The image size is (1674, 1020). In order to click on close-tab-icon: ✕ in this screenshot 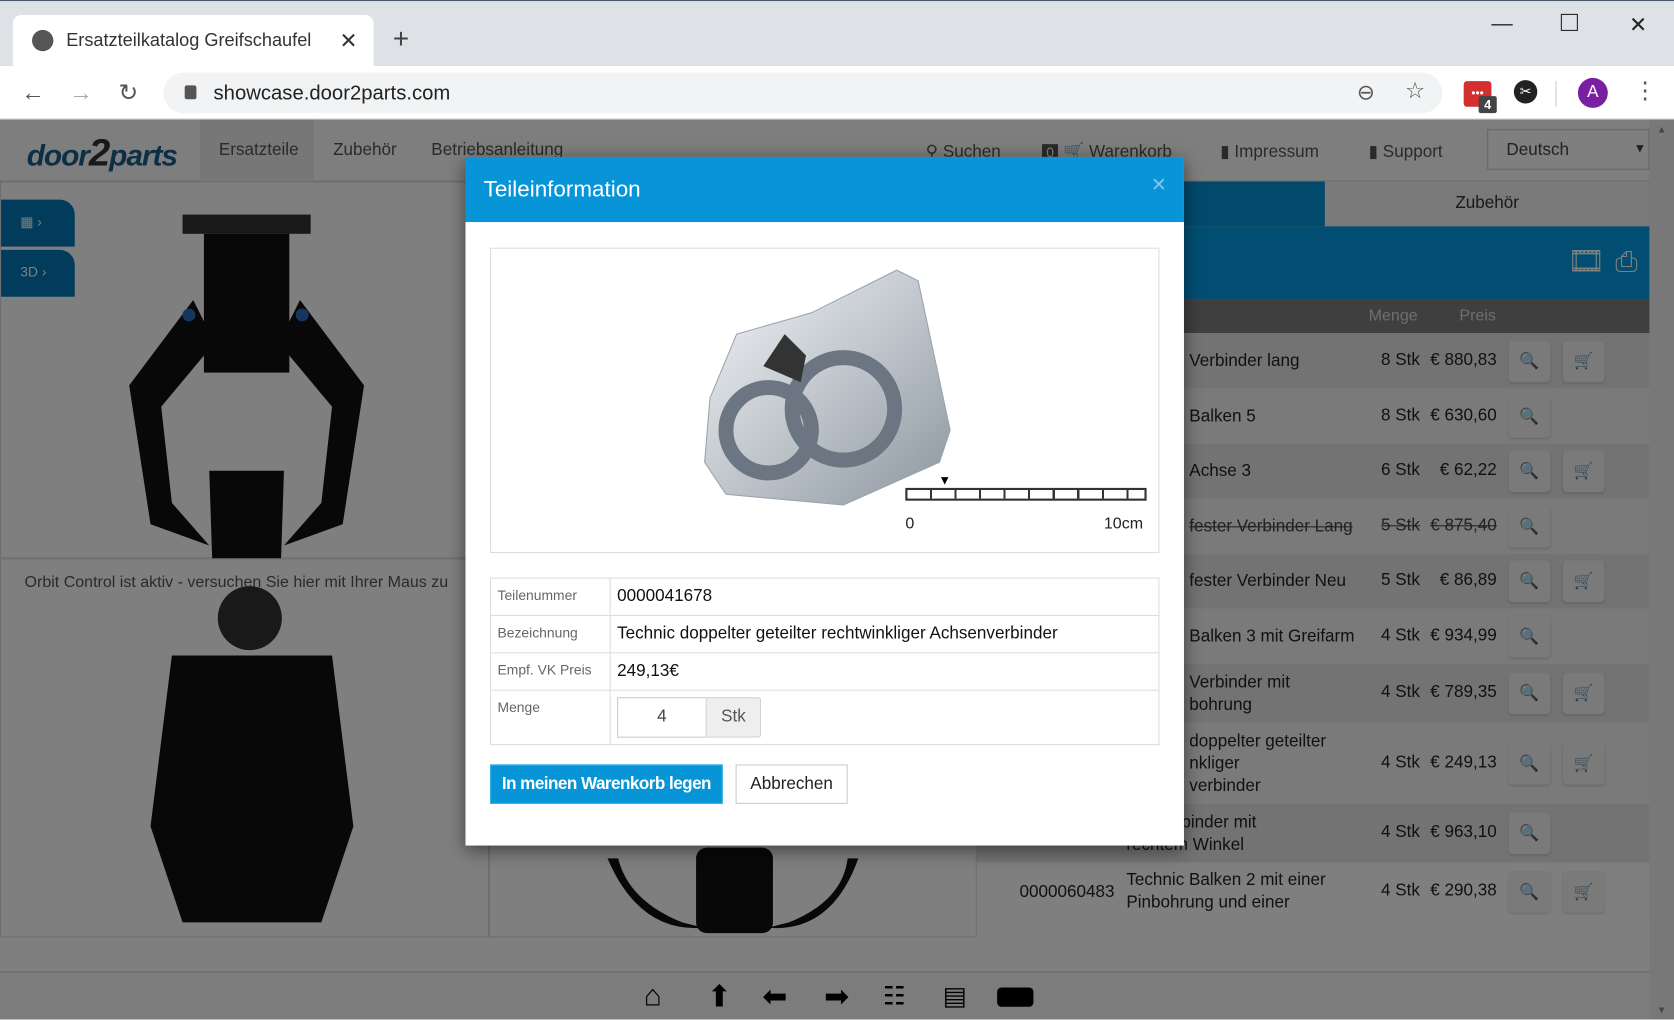, I will do `click(348, 41)`.